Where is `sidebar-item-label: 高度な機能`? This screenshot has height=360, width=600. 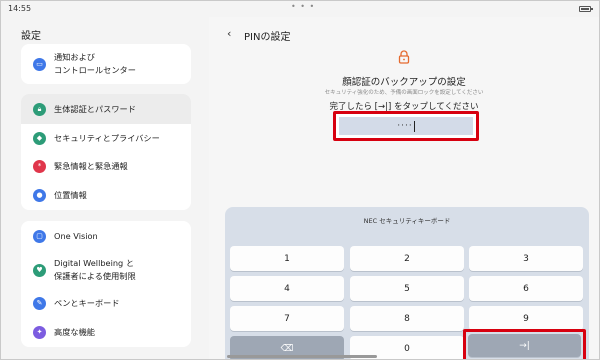 sidebar-item-label: 高度な機能 is located at coordinates (74, 332).